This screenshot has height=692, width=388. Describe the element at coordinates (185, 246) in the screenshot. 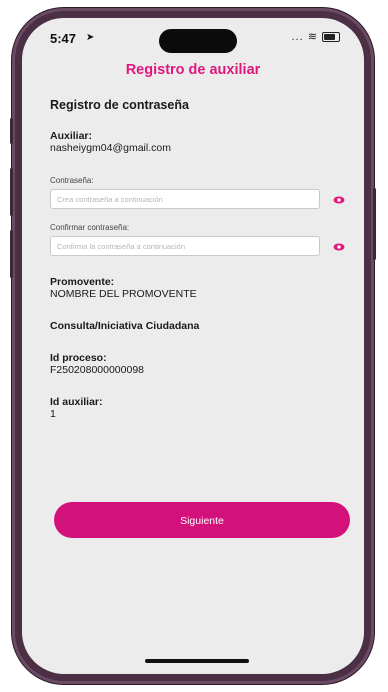

I see `confirm-password-input` at that location.